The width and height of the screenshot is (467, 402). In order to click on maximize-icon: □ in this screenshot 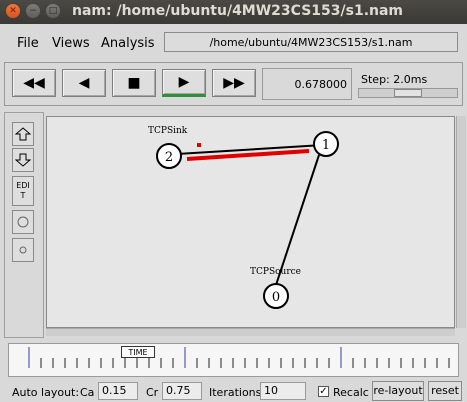, I will do `click(53, 11)`.